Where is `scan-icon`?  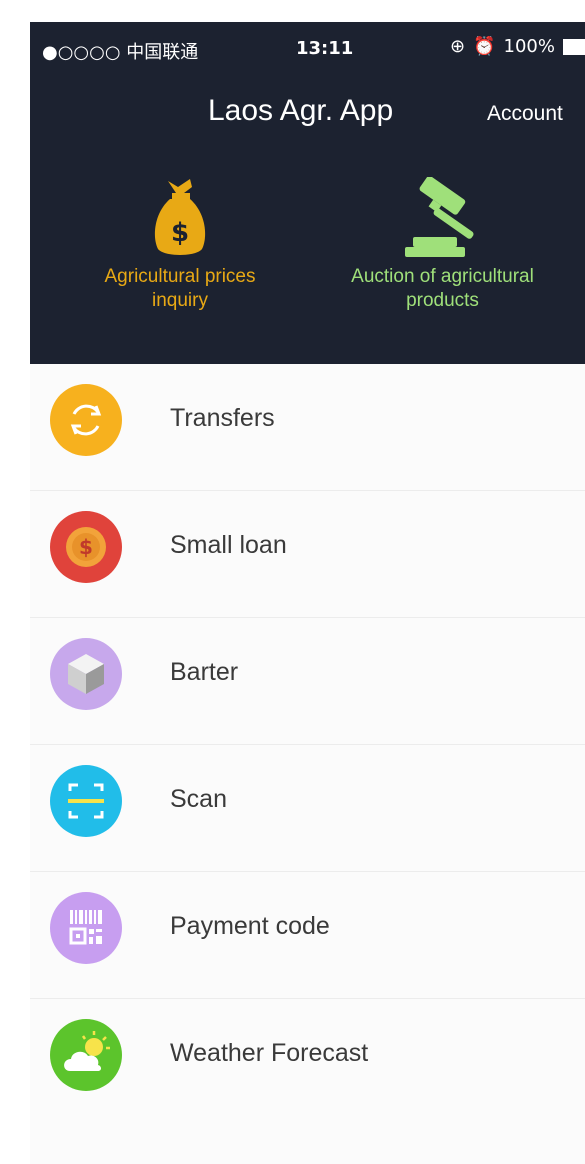
scan-icon is located at coordinates (86, 801).